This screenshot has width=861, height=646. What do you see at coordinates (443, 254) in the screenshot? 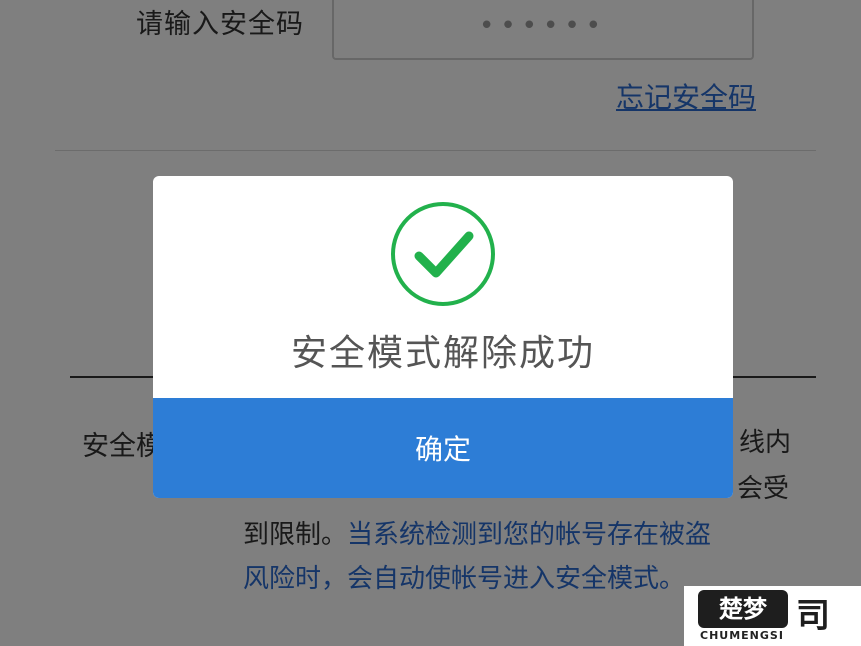
I see `check-circle-icon` at bounding box center [443, 254].